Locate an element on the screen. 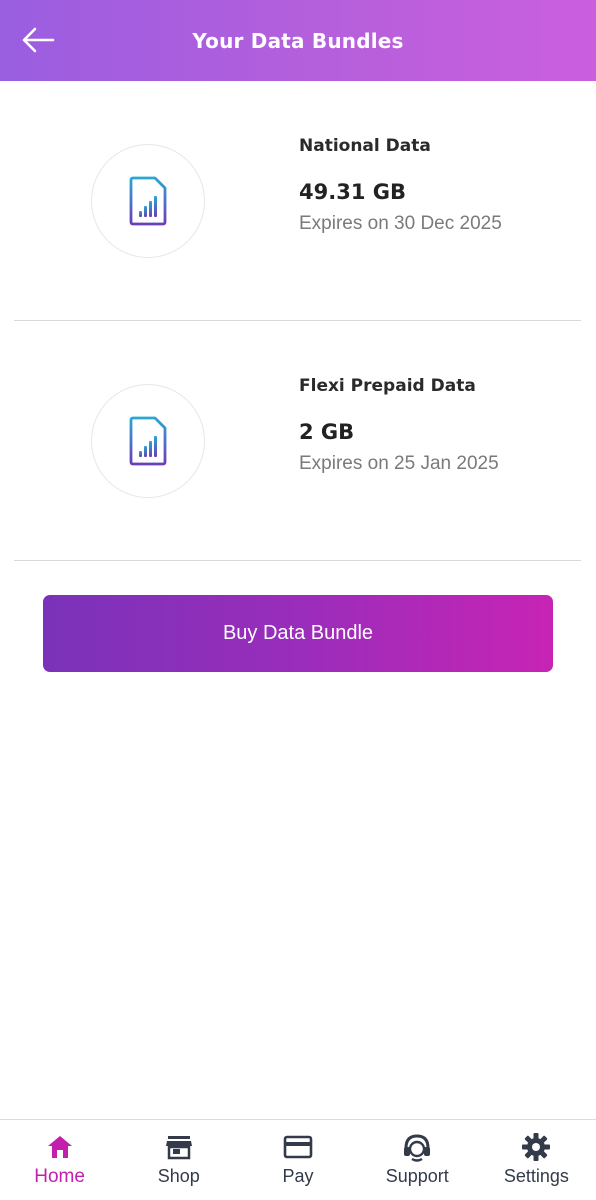  nav-item-pay: Pay is located at coordinates (297, 1160).